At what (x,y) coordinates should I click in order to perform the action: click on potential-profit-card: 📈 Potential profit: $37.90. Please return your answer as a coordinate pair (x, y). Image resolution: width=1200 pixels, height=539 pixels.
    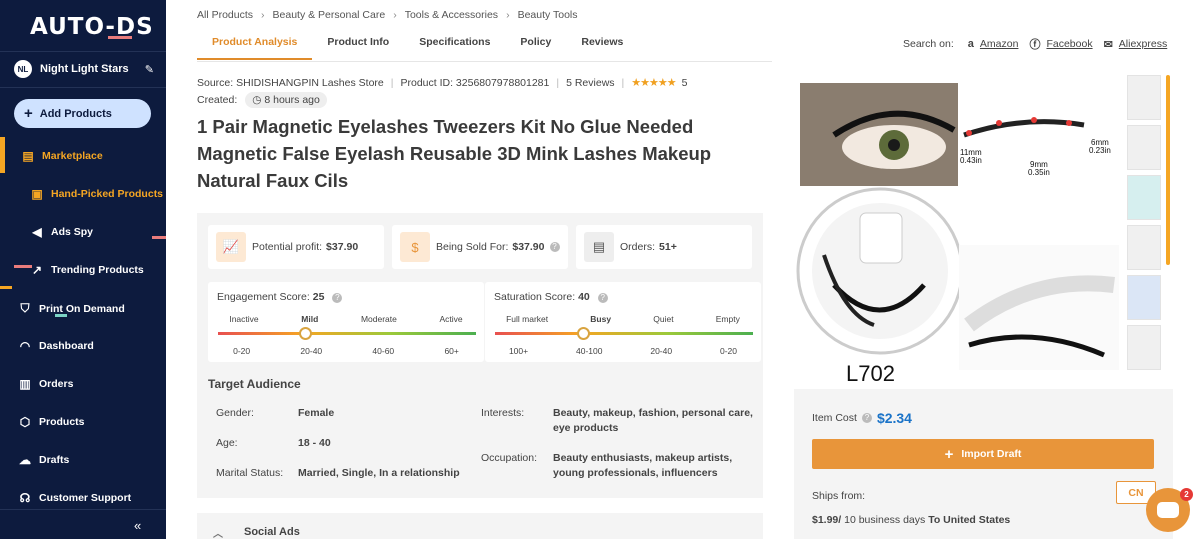
    Looking at the image, I should click on (296, 247).